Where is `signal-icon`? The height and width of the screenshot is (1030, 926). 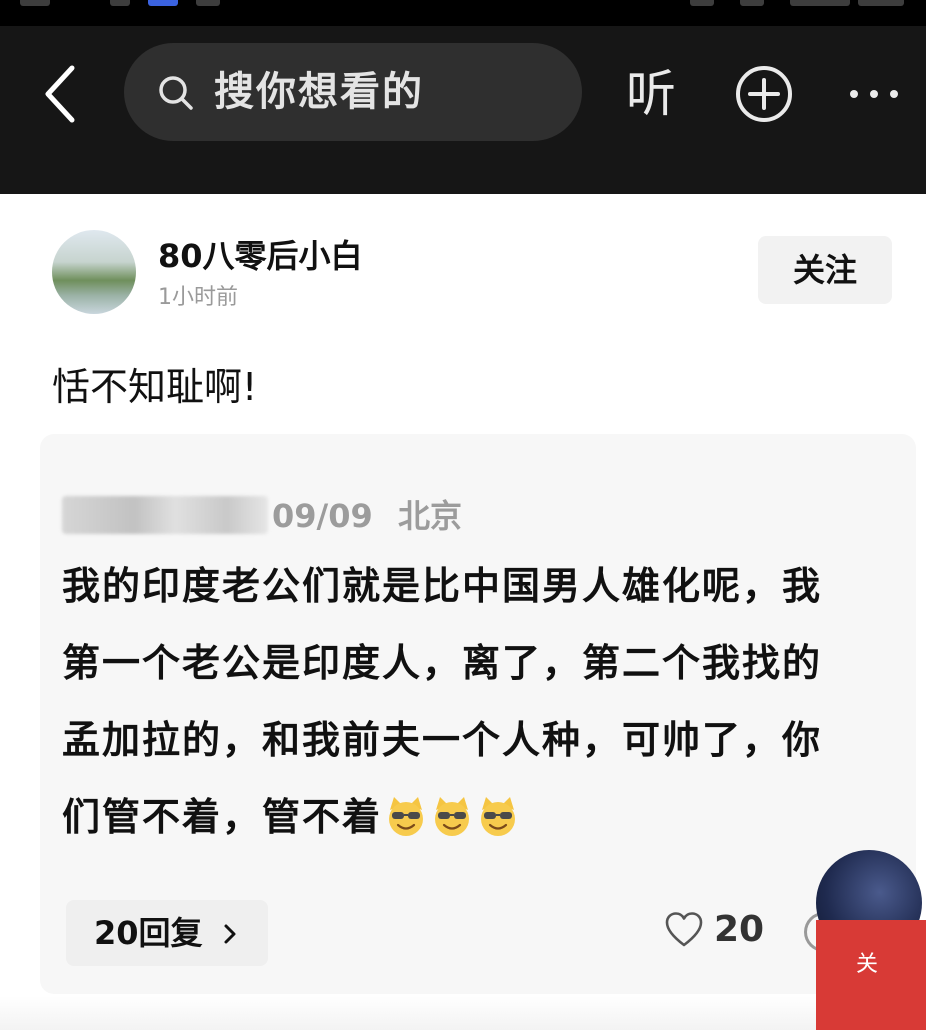 signal-icon is located at coordinates (820, 3).